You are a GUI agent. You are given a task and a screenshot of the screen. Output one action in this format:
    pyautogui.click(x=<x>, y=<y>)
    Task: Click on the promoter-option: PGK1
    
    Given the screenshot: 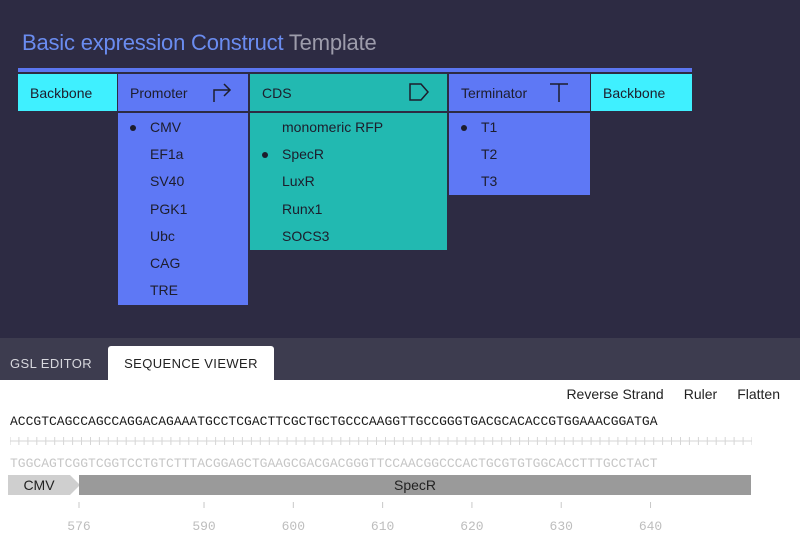 What is the action you would take?
    pyautogui.click(x=183, y=208)
    